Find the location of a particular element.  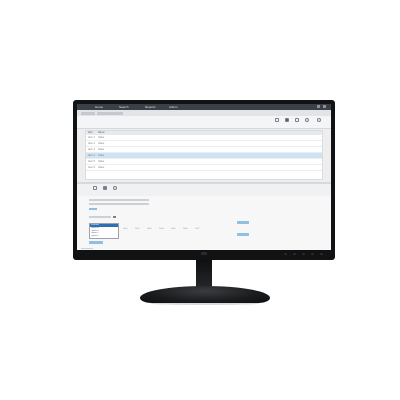

bottom-toolbar is located at coordinates (204, 190).